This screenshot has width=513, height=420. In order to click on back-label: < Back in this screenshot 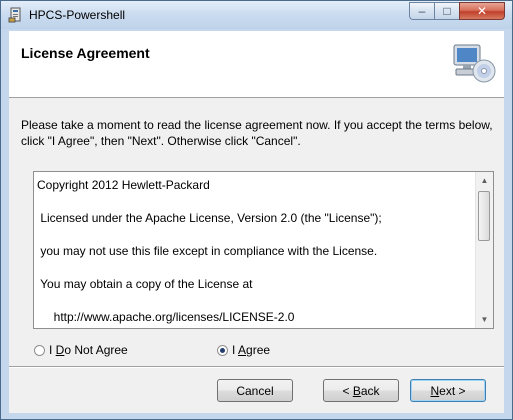, I will do `click(361, 390)`.